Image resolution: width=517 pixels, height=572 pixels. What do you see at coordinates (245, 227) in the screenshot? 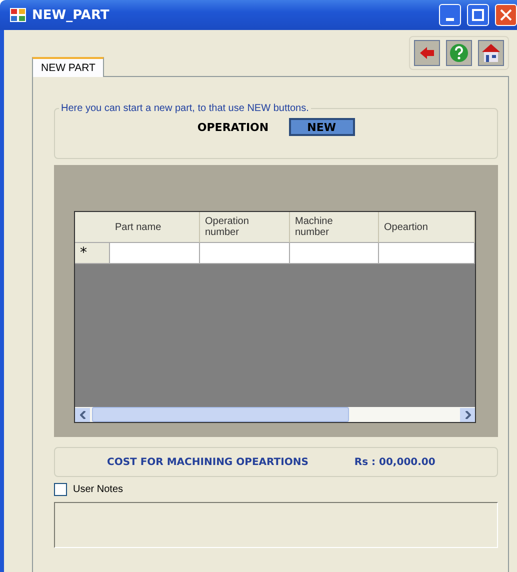
I see `column-header: Operation number` at bounding box center [245, 227].